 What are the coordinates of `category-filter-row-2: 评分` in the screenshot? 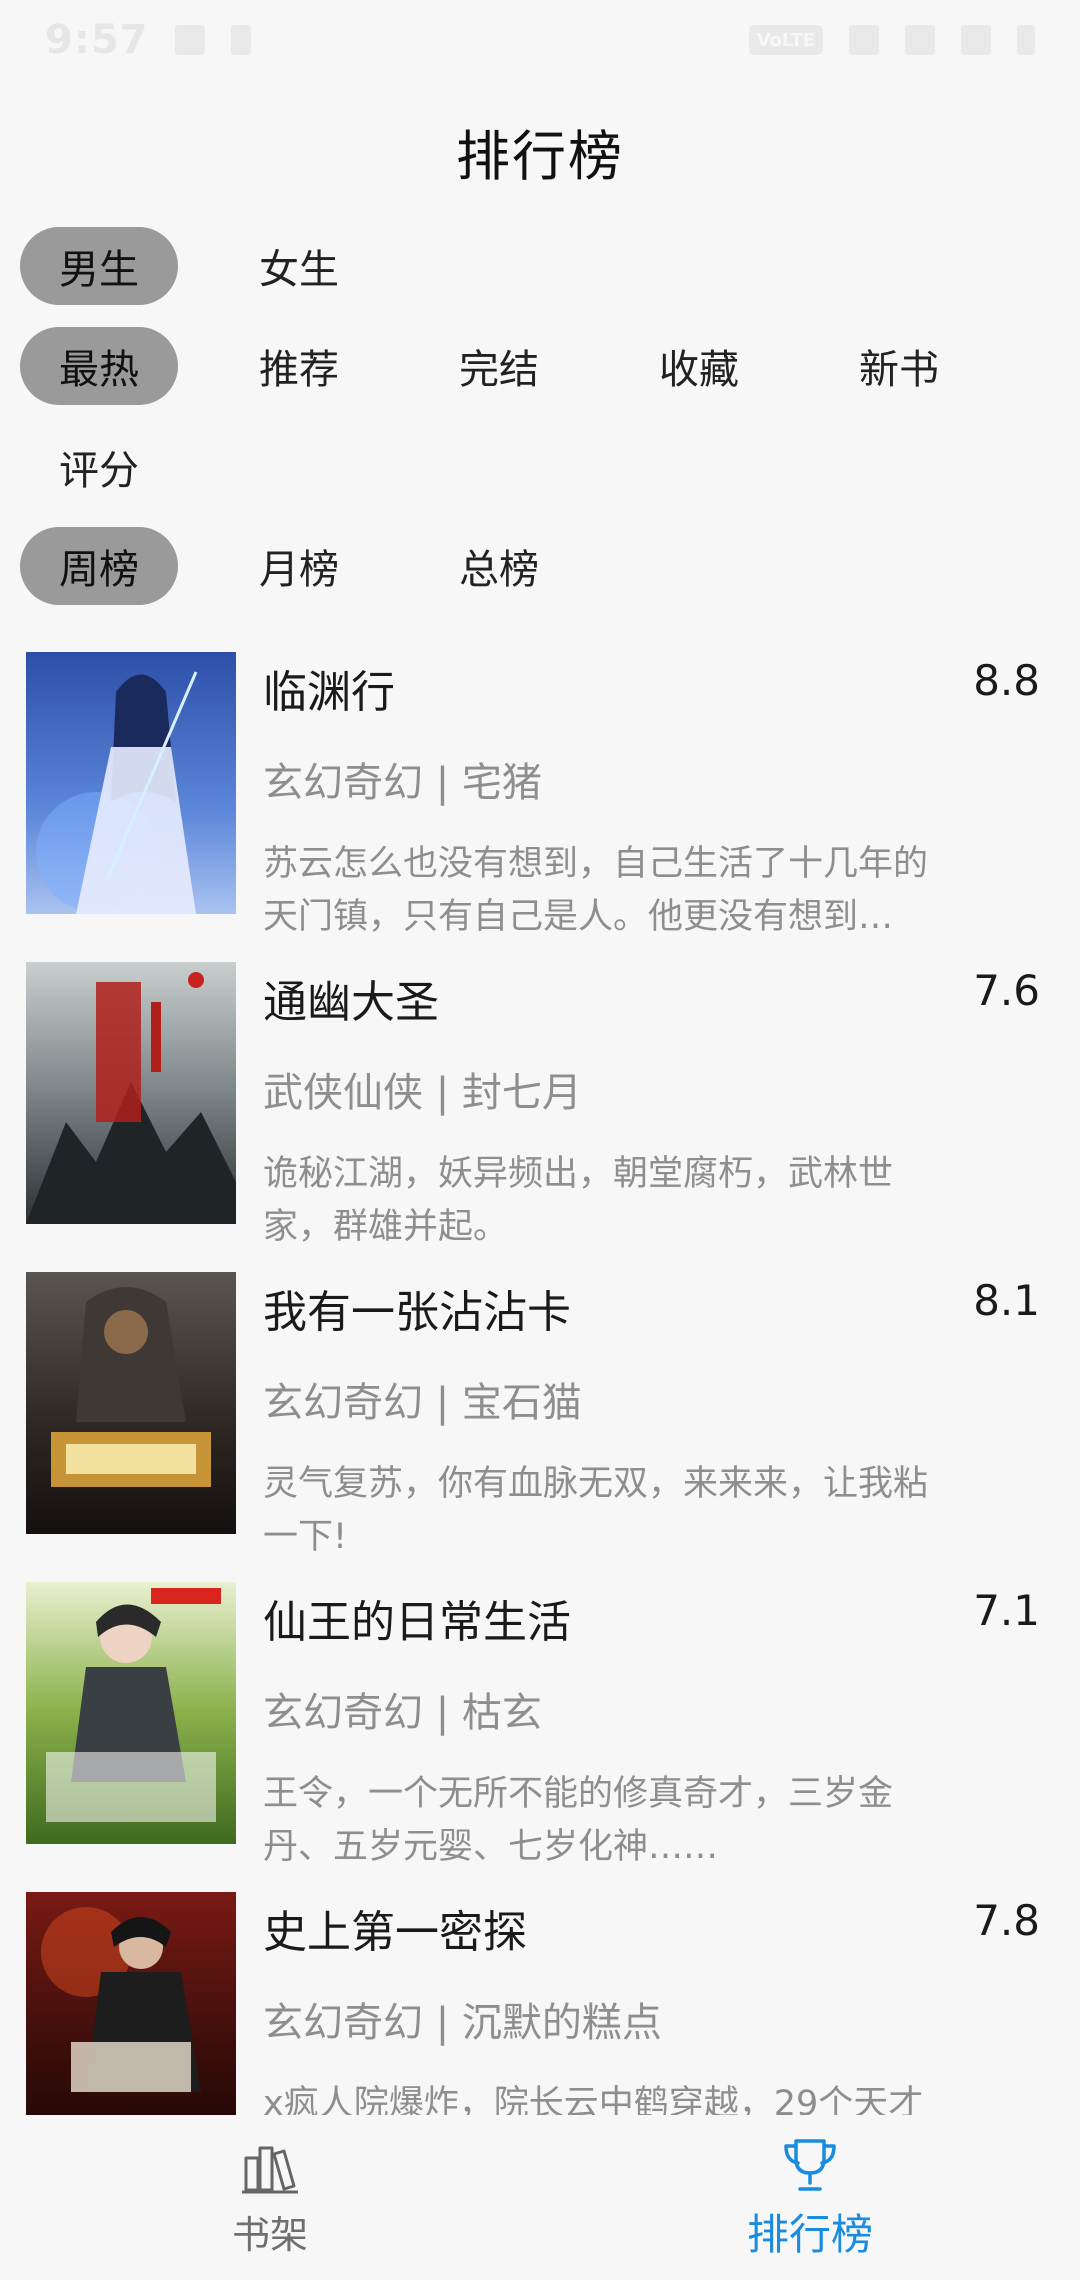 It's located at (120, 467).